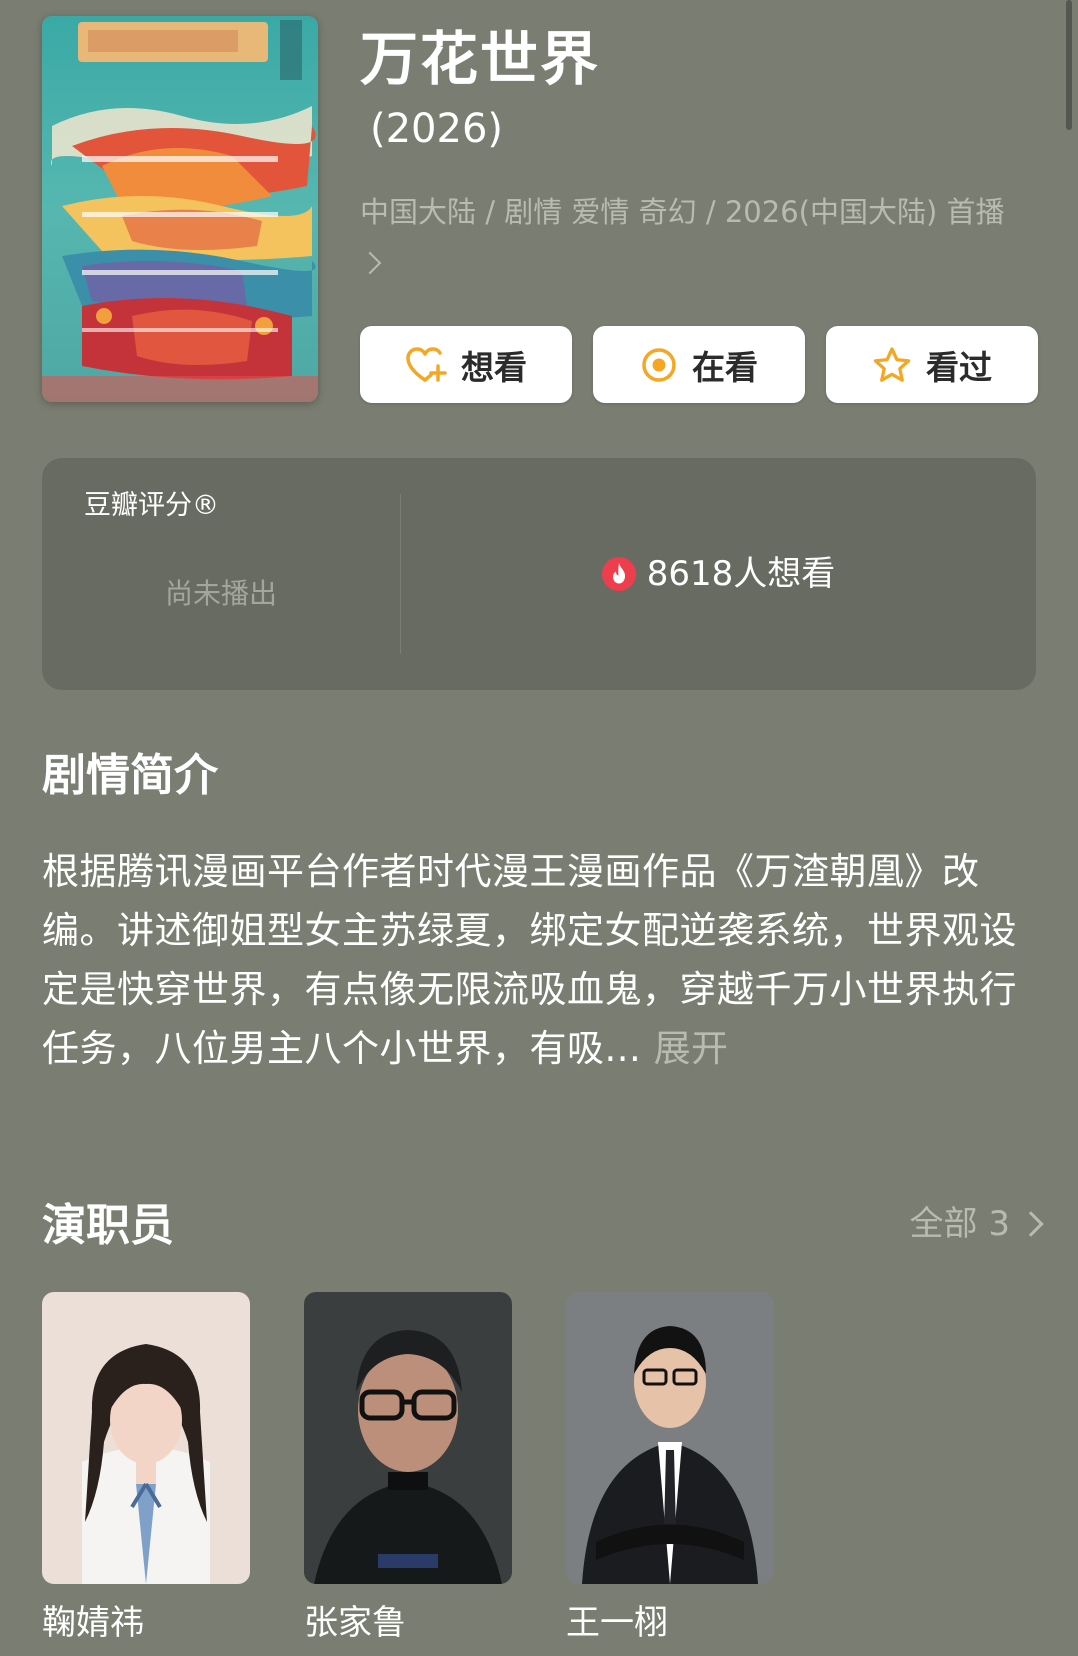 The height and width of the screenshot is (1656, 1078). I want to click on fire-icon, so click(618, 574).